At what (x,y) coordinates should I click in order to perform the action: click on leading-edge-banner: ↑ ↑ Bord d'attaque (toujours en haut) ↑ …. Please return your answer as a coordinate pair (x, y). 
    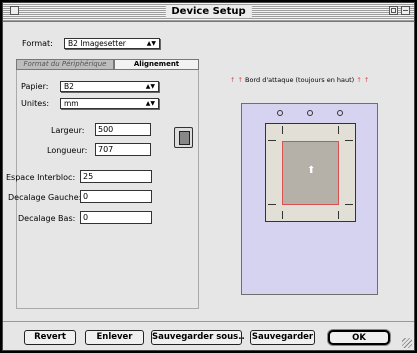
    Looking at the image, I should click on (299, 80).